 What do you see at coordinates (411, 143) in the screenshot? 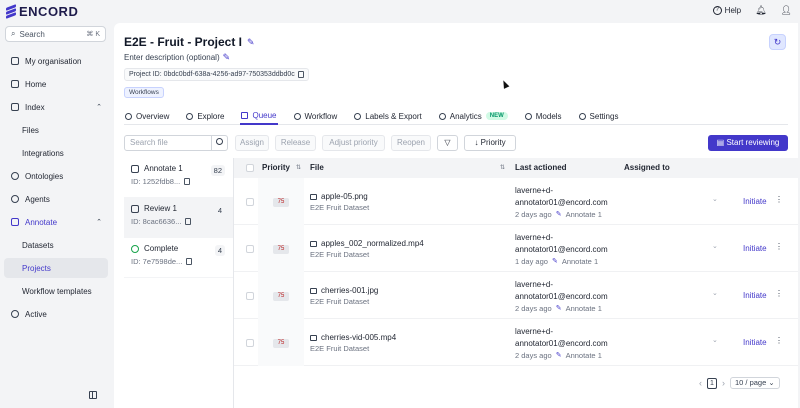
I see `reopen-button: Reopen` at bounding box center [411, 143].